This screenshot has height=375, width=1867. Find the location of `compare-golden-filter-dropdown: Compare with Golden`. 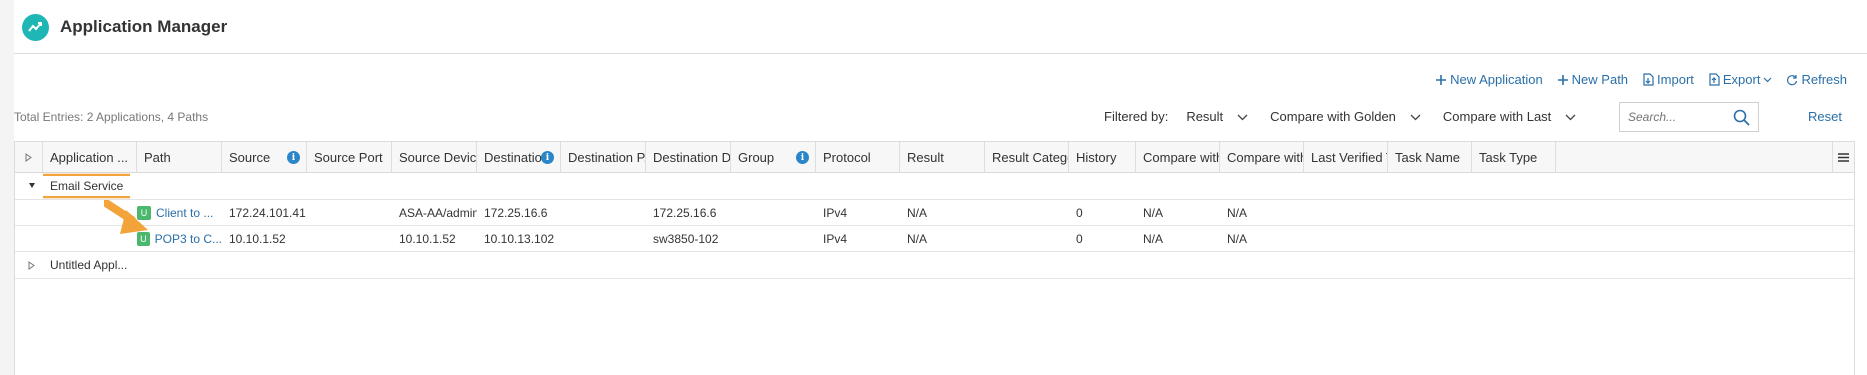

compare-golden-filter-dropdown: Compare with Golden is located at coordinates (1345, 116).